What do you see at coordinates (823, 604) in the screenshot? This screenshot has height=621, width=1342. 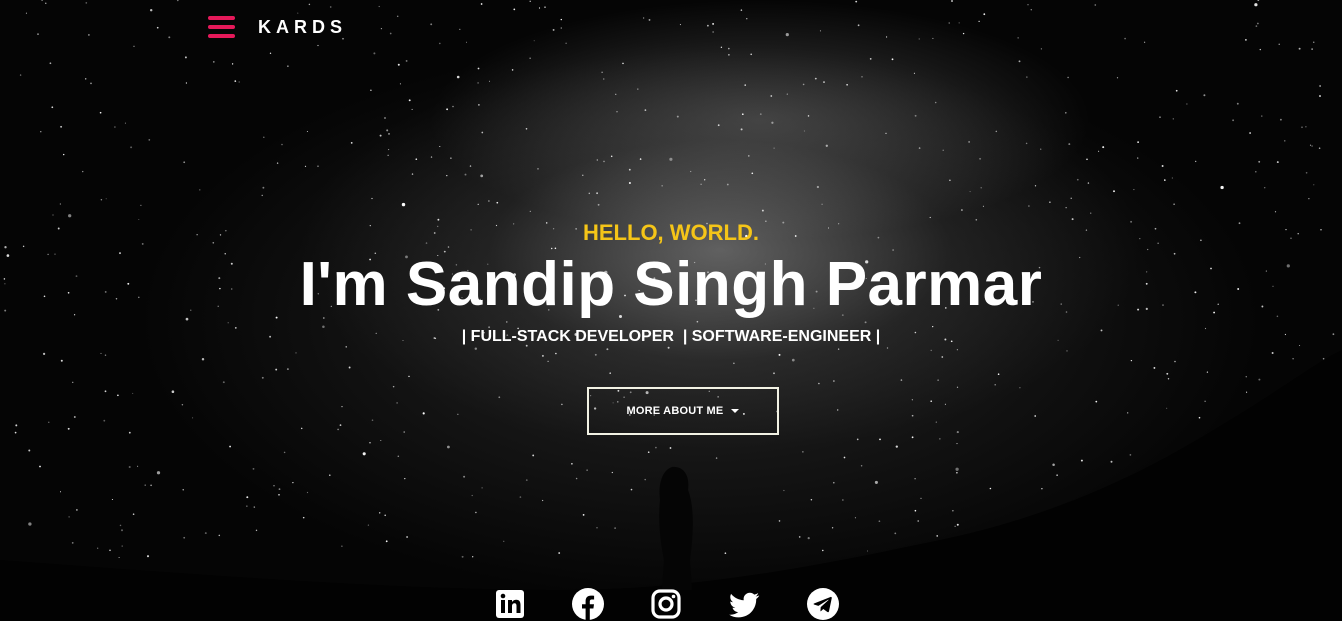 I see `telegram-icon` at bounding box center [823, 604].